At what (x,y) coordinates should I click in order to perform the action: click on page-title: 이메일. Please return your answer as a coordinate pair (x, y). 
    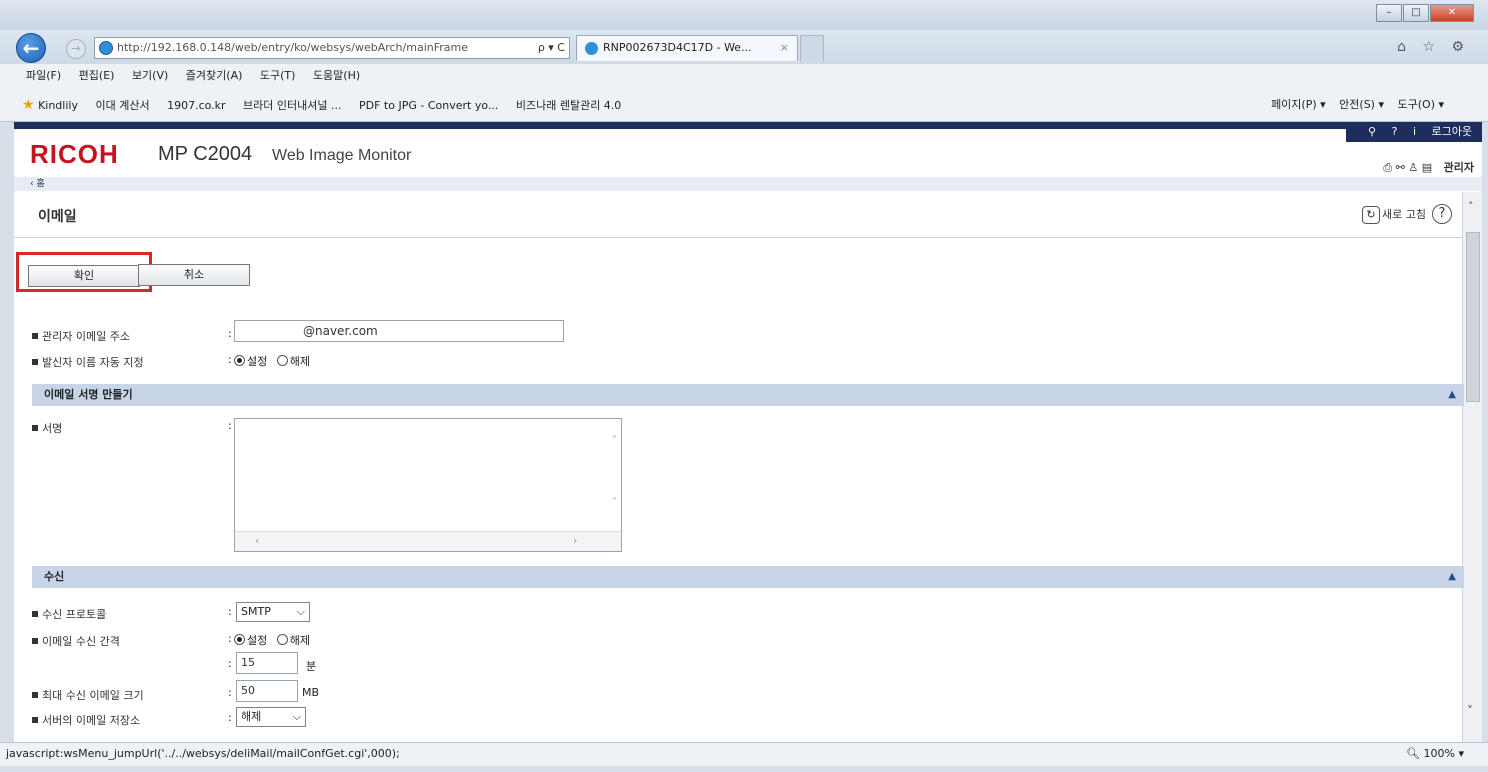
    Looking at the image, I should click on (57, 217).